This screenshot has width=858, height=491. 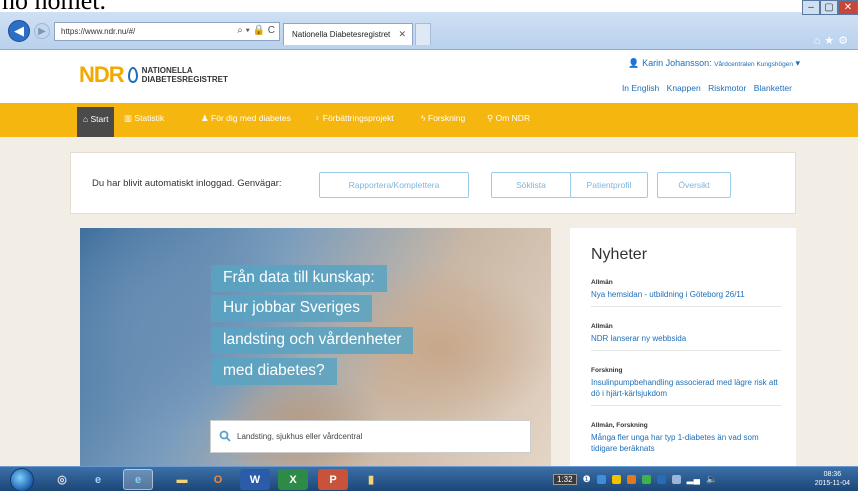 I want to click on close-tab-icon: ✕, so click(x=402, y=34).